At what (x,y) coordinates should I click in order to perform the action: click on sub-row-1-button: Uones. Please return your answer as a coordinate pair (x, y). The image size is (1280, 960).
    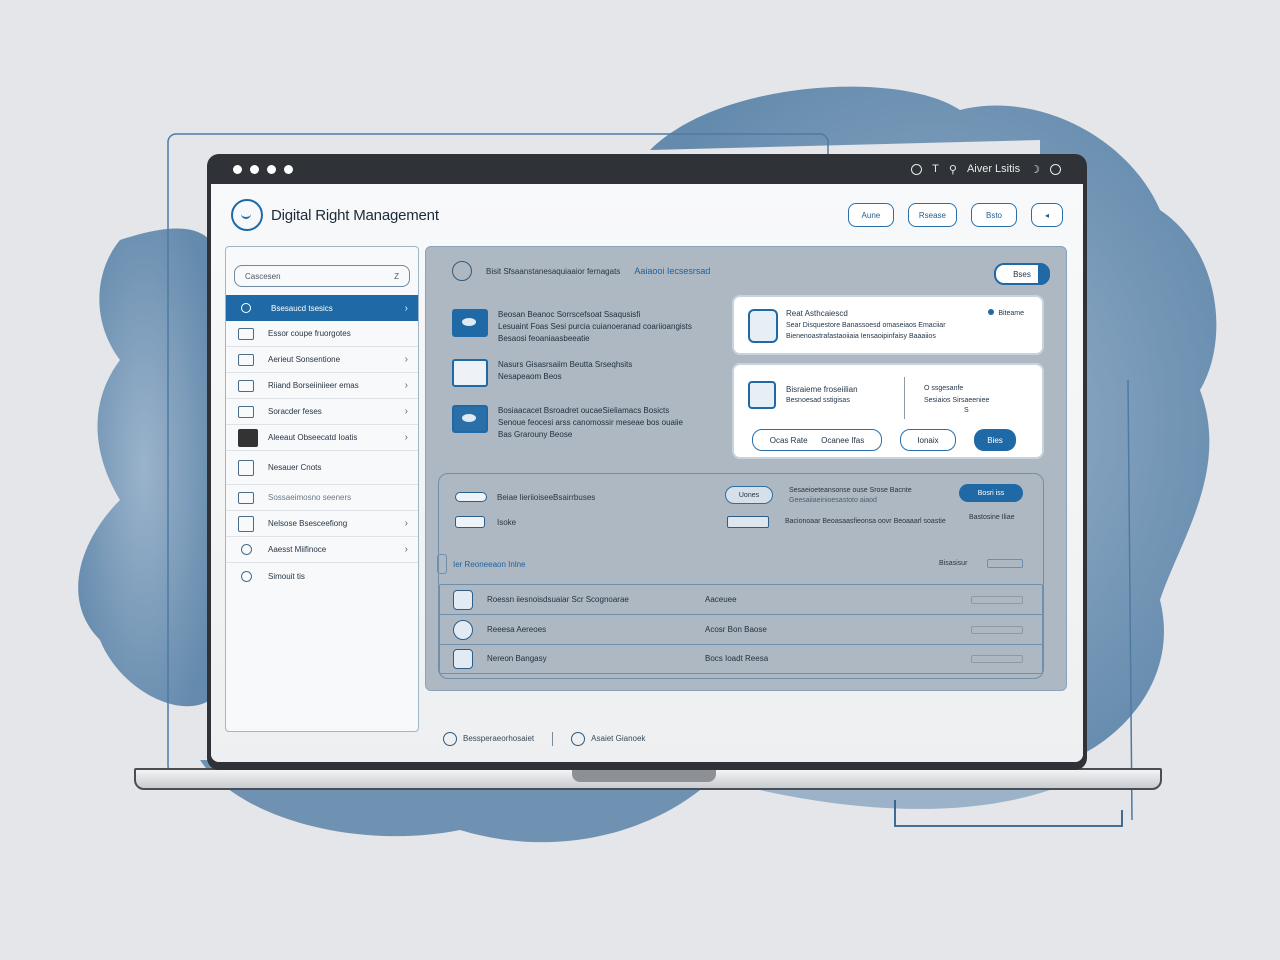
    Looking at the image, I should click on (749, 495).